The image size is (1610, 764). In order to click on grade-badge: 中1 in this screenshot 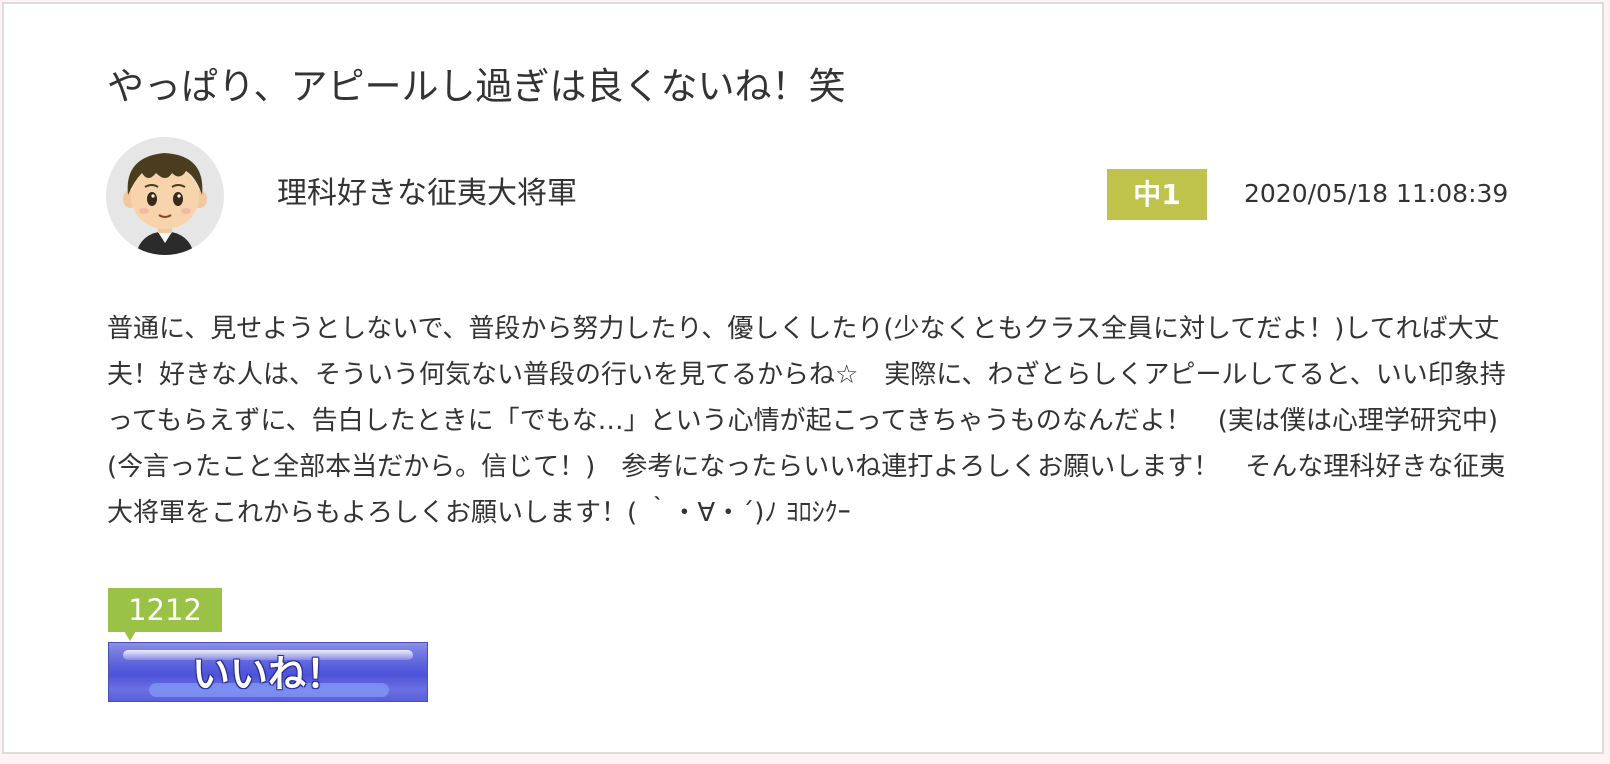, I will do `click(1157, 194)`.